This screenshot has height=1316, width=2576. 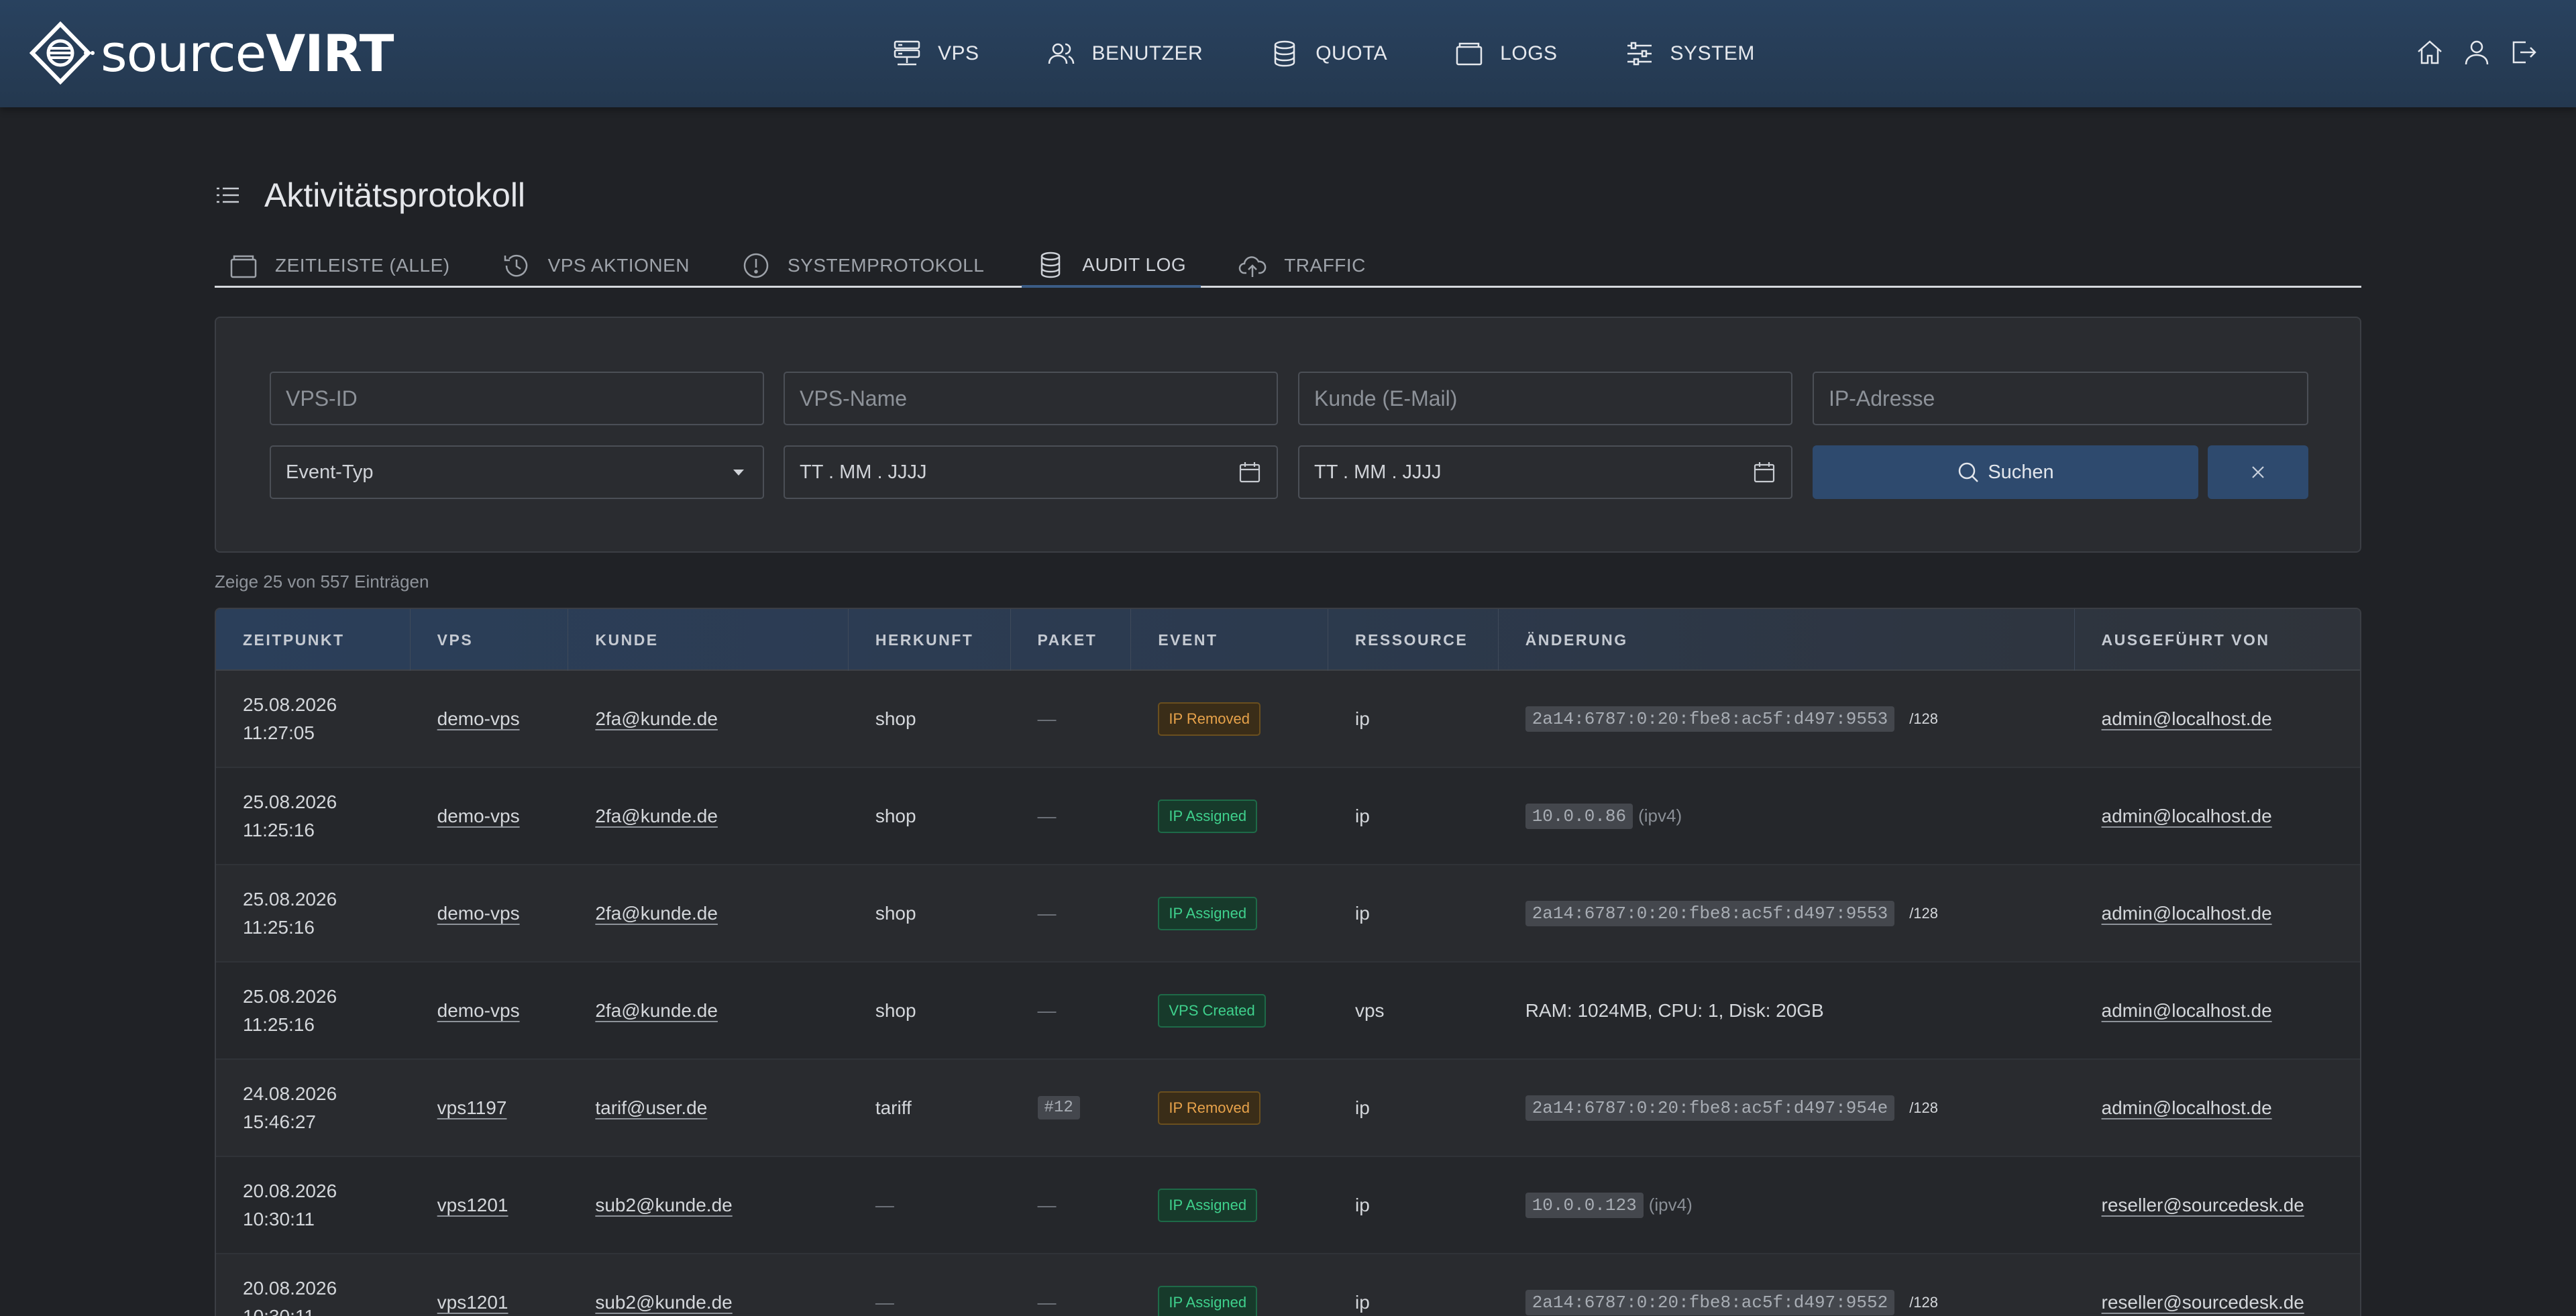 What do you see at coordinates (290, 1288) in the screenshot?
I see `timestamp-date: 20.08.2026` at bounding box center [290, 1288].